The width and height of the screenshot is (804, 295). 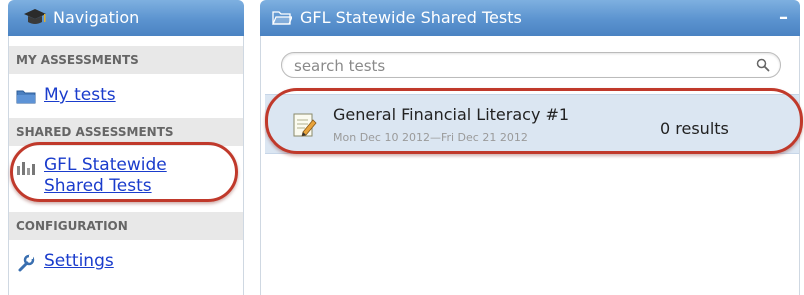 I want to click on my-tests-link: My tests, so click(x=80, y=95).